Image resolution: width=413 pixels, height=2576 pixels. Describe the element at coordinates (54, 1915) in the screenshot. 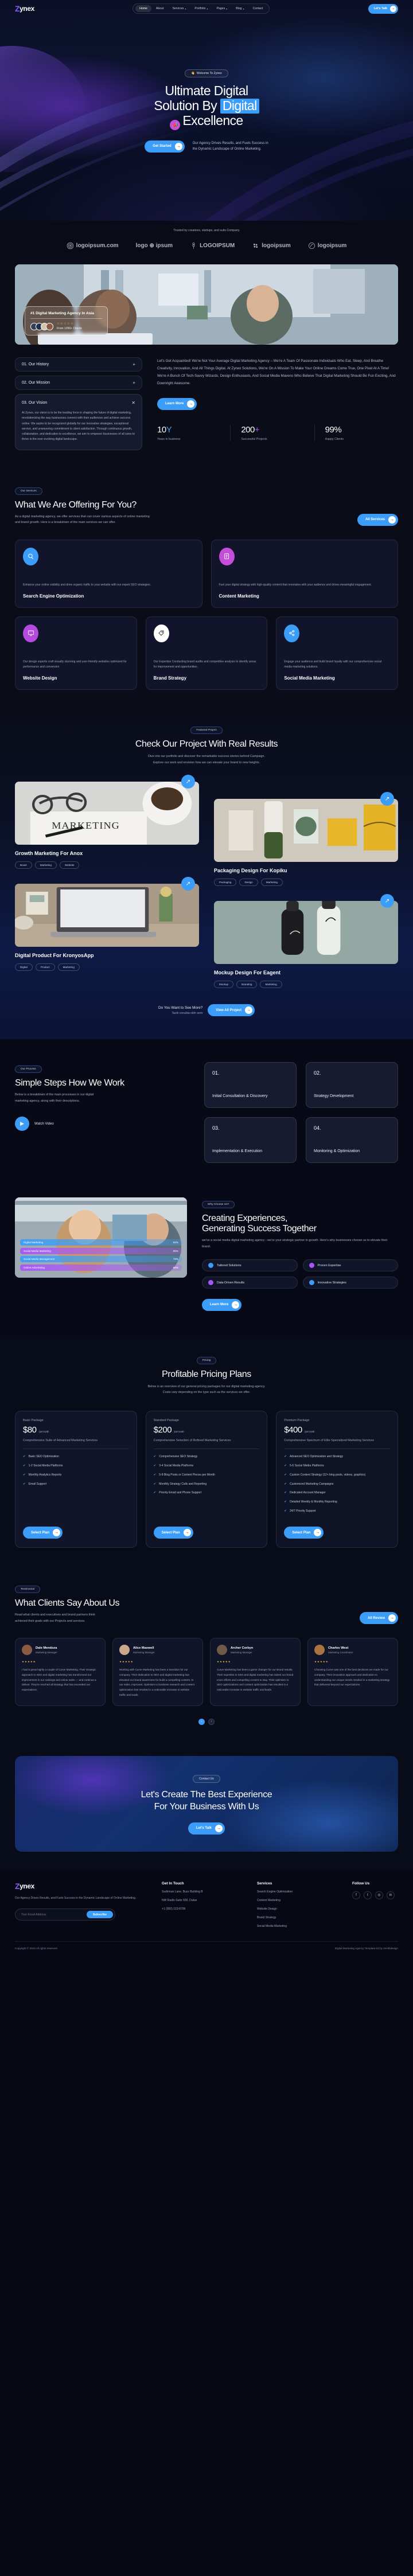

I see `newsletter-email-input` at that location.